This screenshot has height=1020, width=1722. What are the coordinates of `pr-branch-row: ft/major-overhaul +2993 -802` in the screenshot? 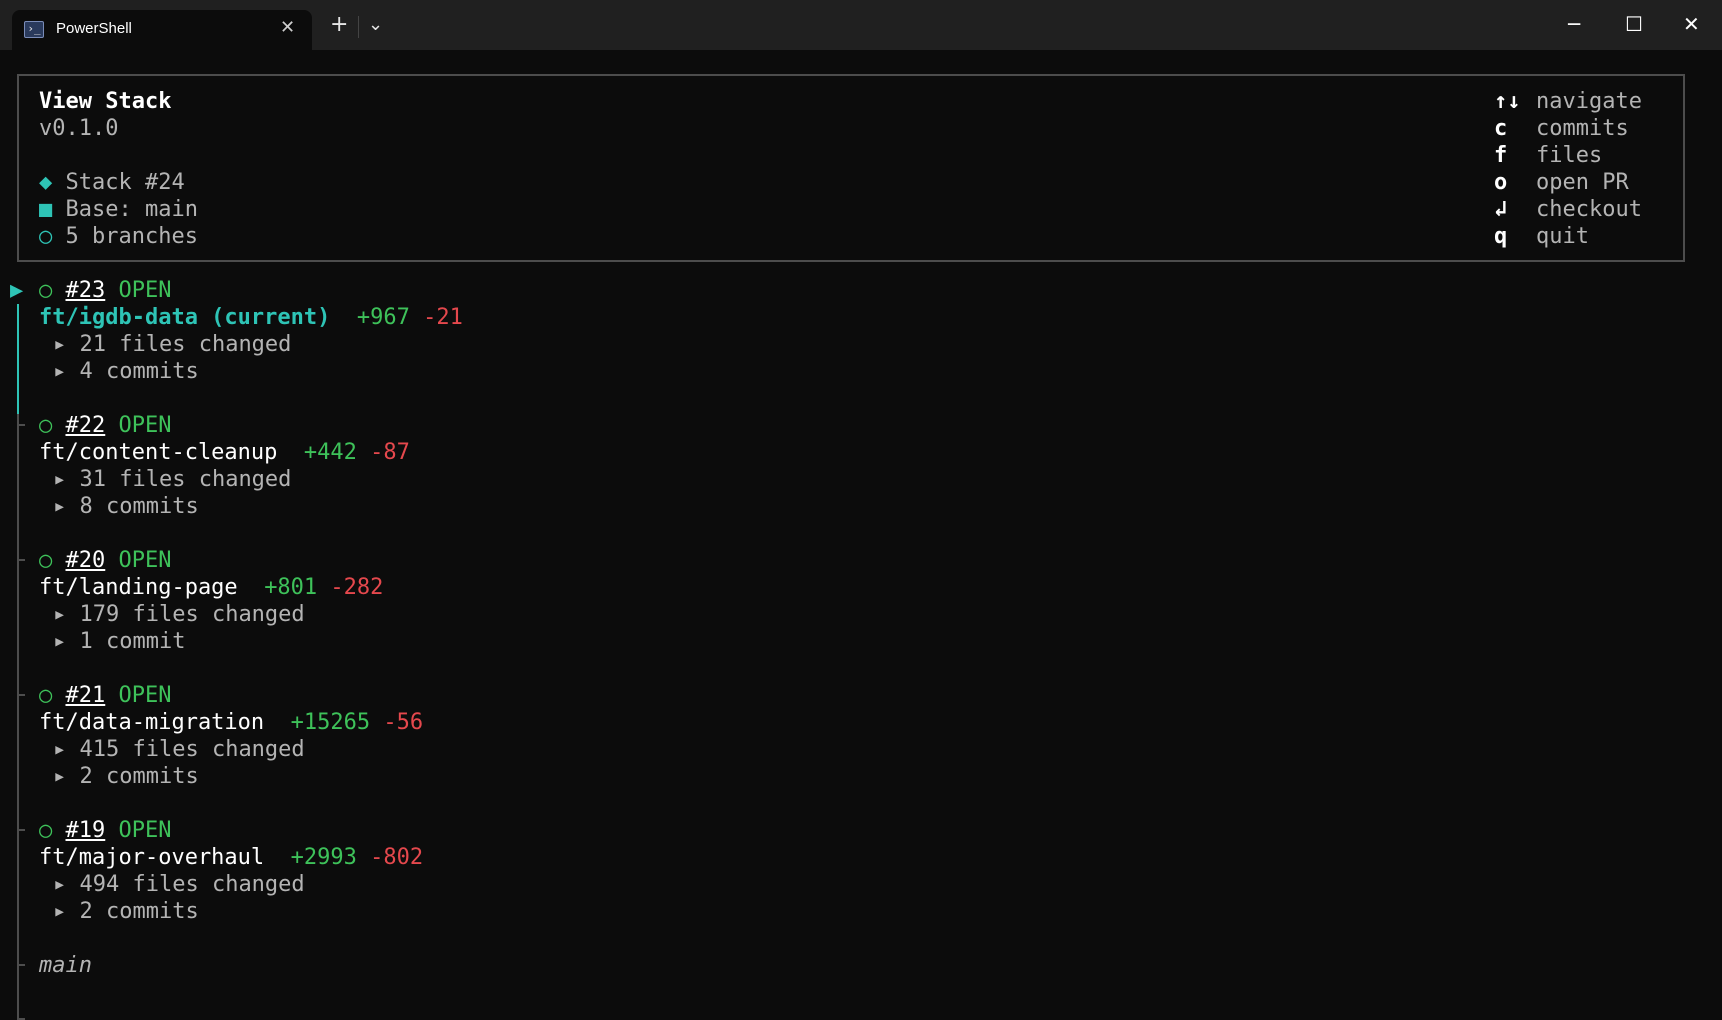 It's located at (231, 858).